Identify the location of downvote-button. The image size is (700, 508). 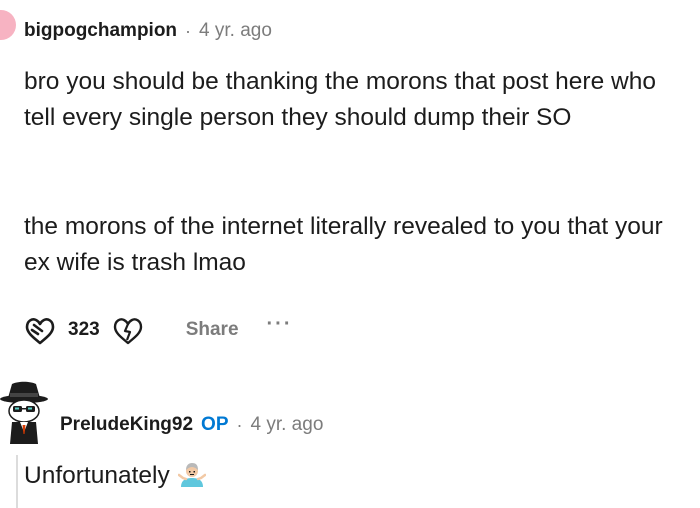
(128, 330).